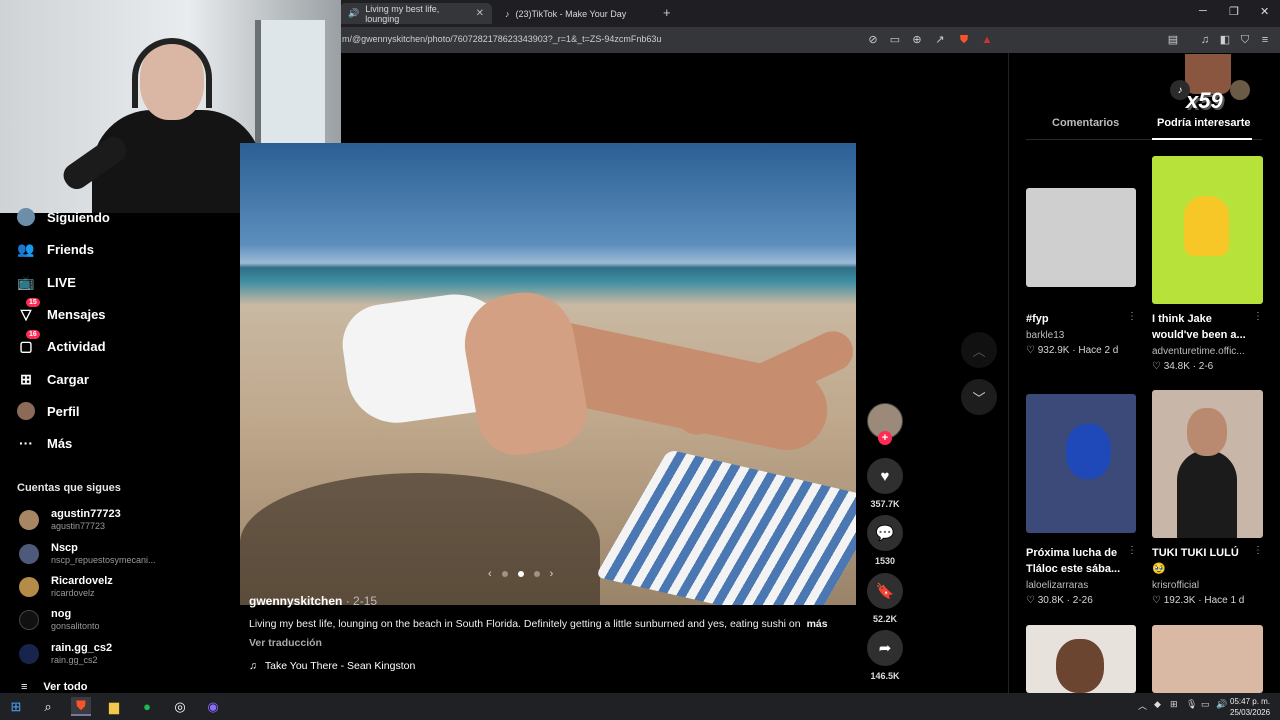 This screenshot has height=720, width=1280. Describe the element at coordinates (964, 40) in the screenshot. I see `brave-shield-icon: ⛊` at that location.